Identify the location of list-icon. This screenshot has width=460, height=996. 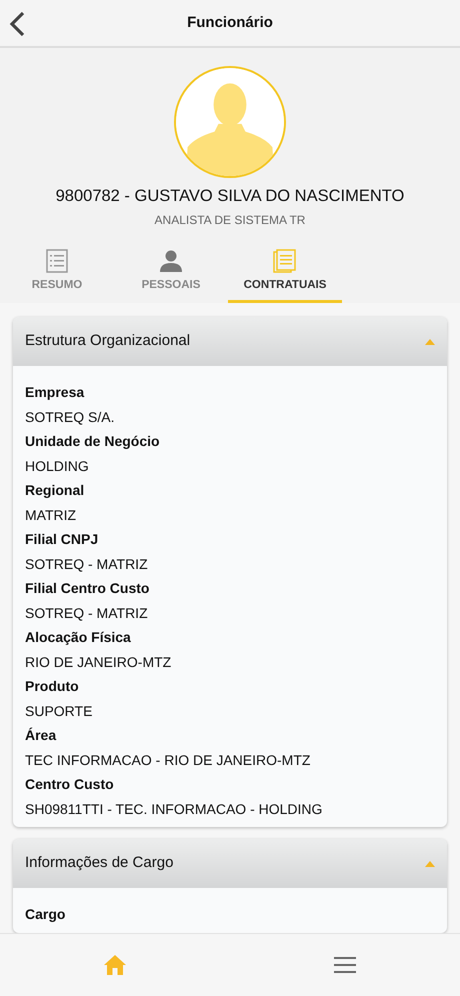
(57, 260).